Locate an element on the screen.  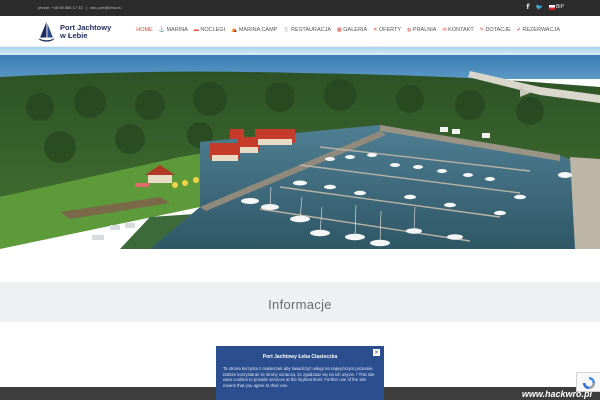
tent-icon: ⛺ is located at coordinates (234, 30).